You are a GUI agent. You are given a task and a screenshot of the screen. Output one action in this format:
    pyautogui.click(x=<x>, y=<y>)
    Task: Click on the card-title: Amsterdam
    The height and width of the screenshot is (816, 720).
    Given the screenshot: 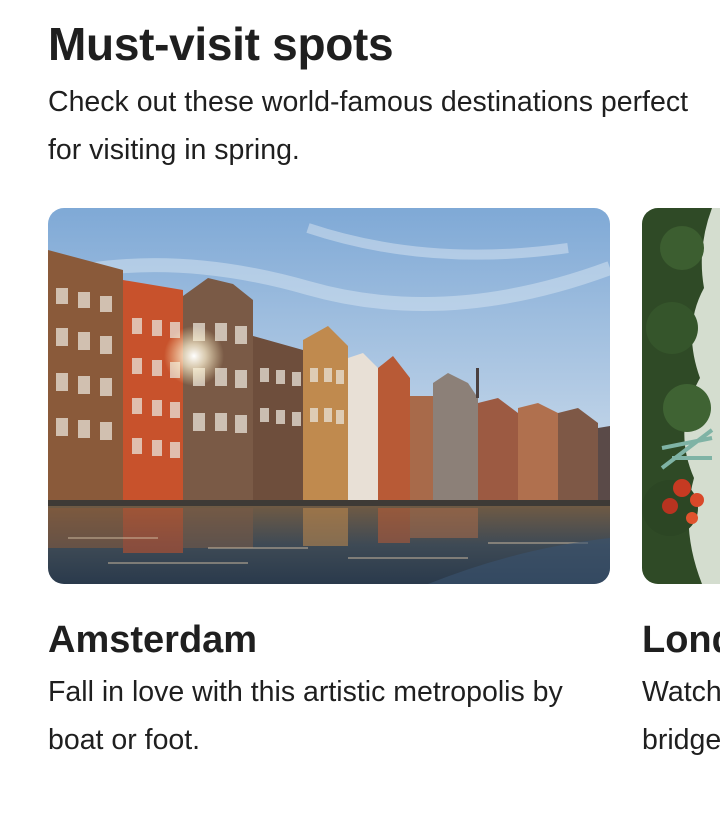 What is the action you would take?
    pyautogui.click(x=152, y=640)
    